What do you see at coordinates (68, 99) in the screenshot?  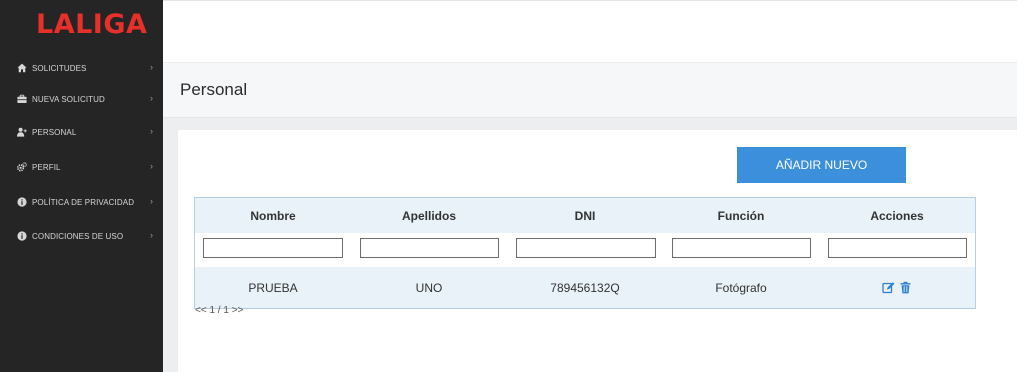 I see `sidebar-item-label: NUEVA SOLICITUD` at bounding box center [68, 99].